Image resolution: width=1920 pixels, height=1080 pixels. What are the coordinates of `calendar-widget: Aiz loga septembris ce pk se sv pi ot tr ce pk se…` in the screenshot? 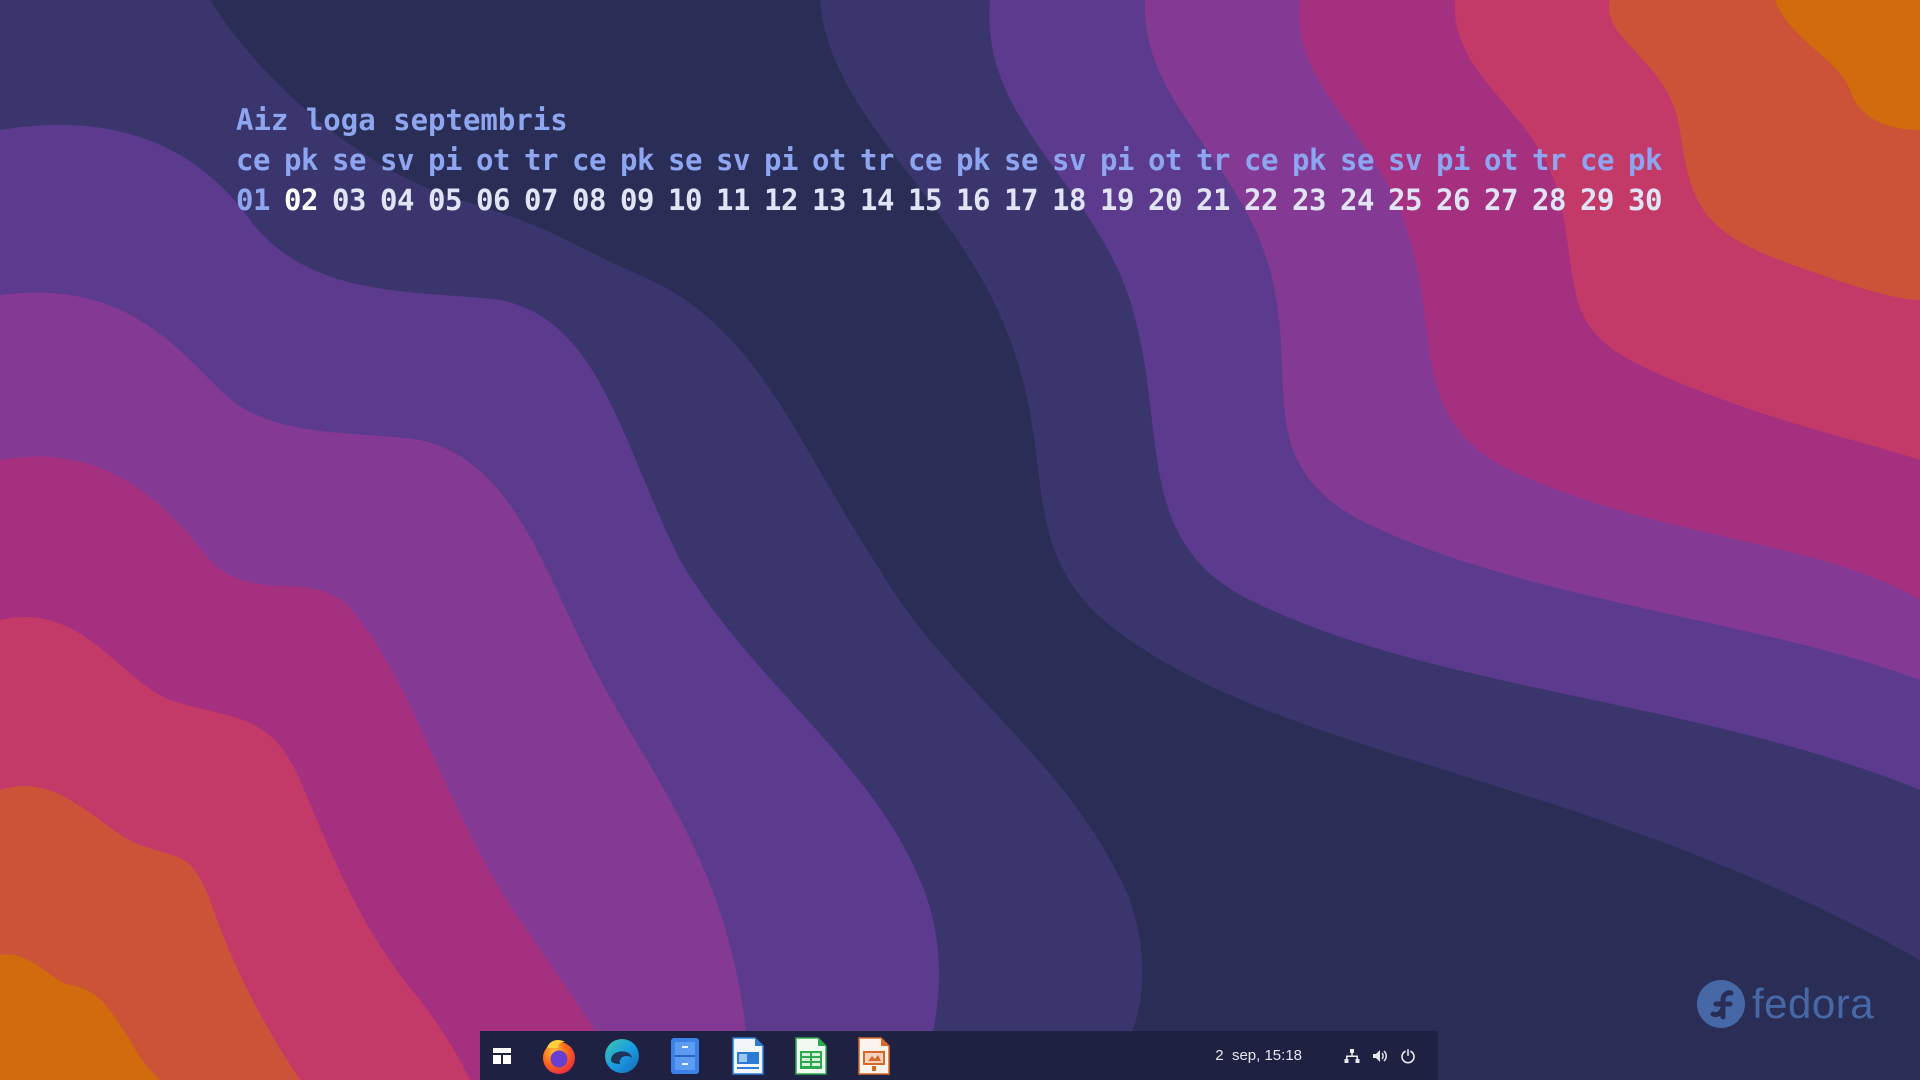 It's located at (956, 160).